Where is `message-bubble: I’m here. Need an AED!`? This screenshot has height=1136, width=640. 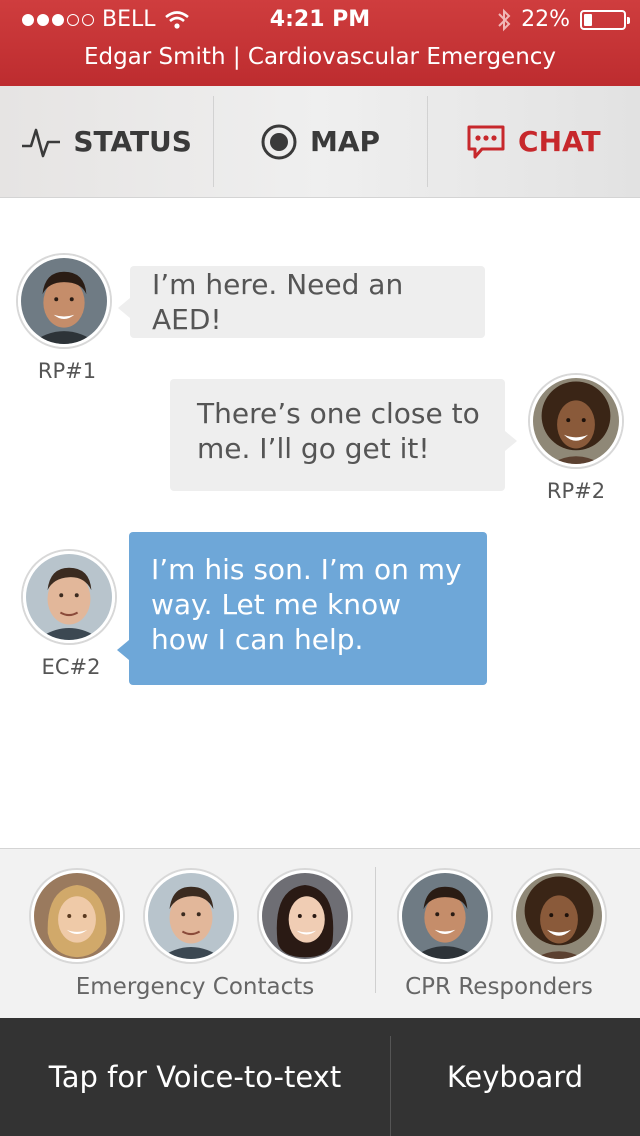
message-bubble: I’m here. Need an AED! is located at coordinates (301, 302).